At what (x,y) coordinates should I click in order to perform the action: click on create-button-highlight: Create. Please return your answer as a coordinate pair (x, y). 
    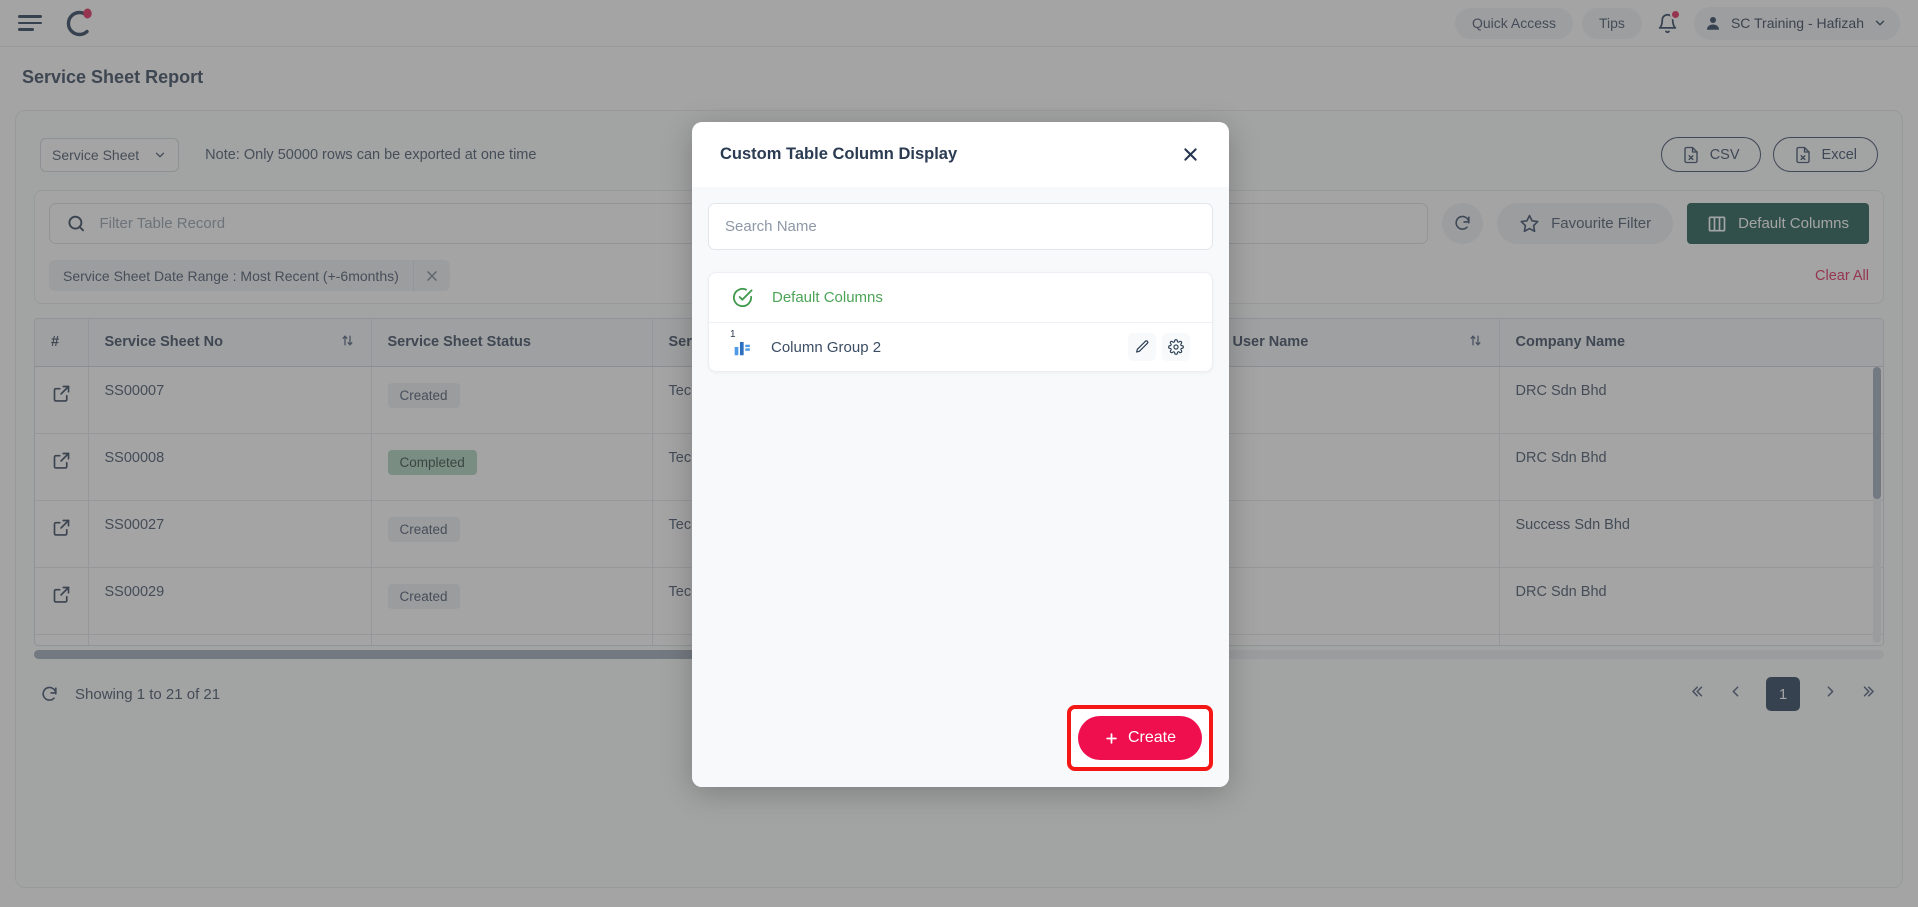
    Looking at the image, I should click on (1139, 738).